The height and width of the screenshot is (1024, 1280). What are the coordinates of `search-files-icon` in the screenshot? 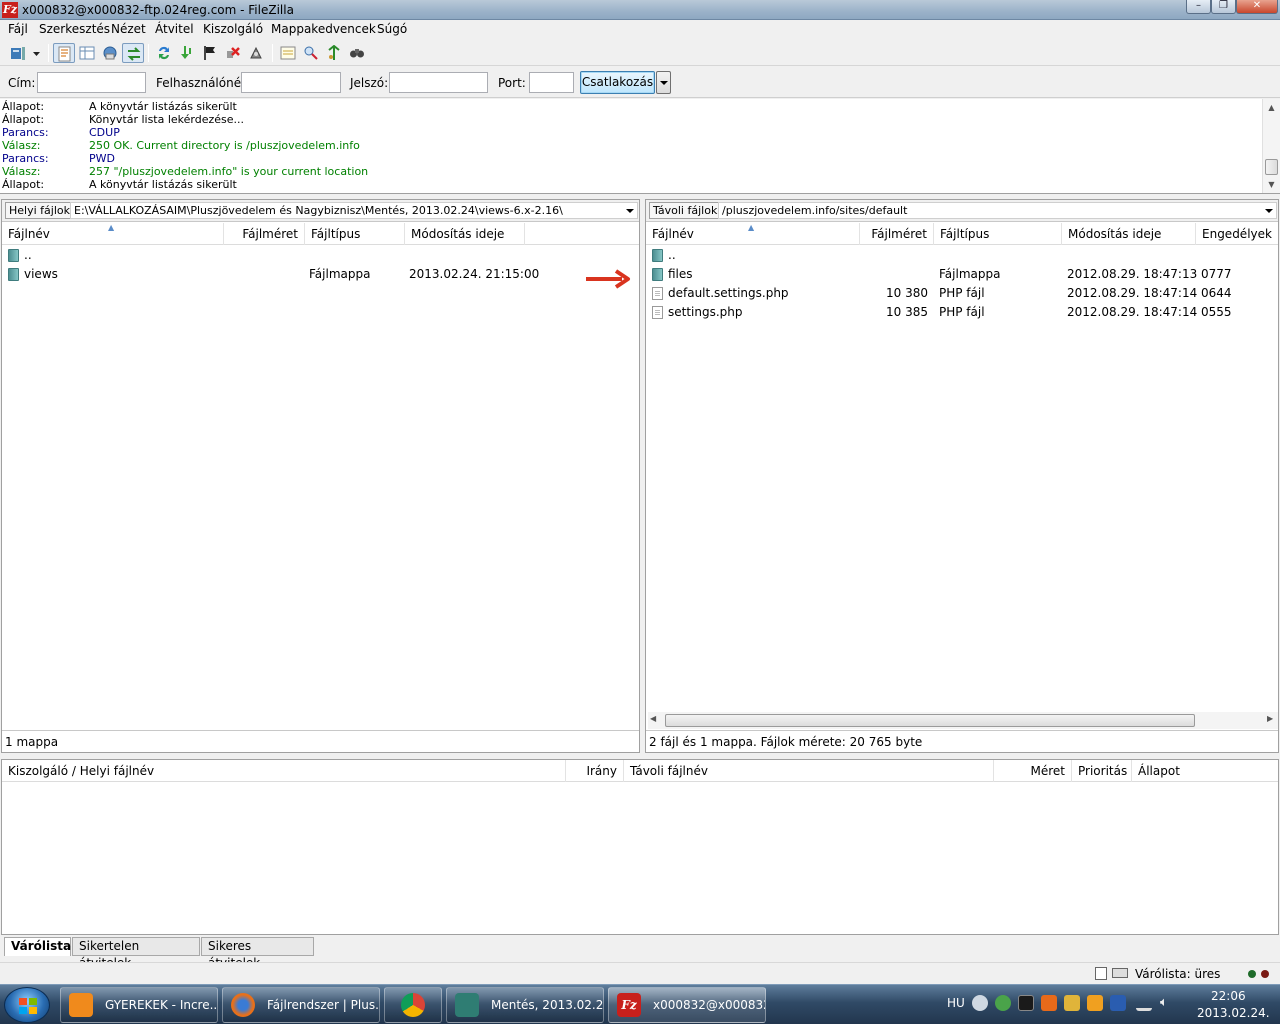 It's located at (357, 53).